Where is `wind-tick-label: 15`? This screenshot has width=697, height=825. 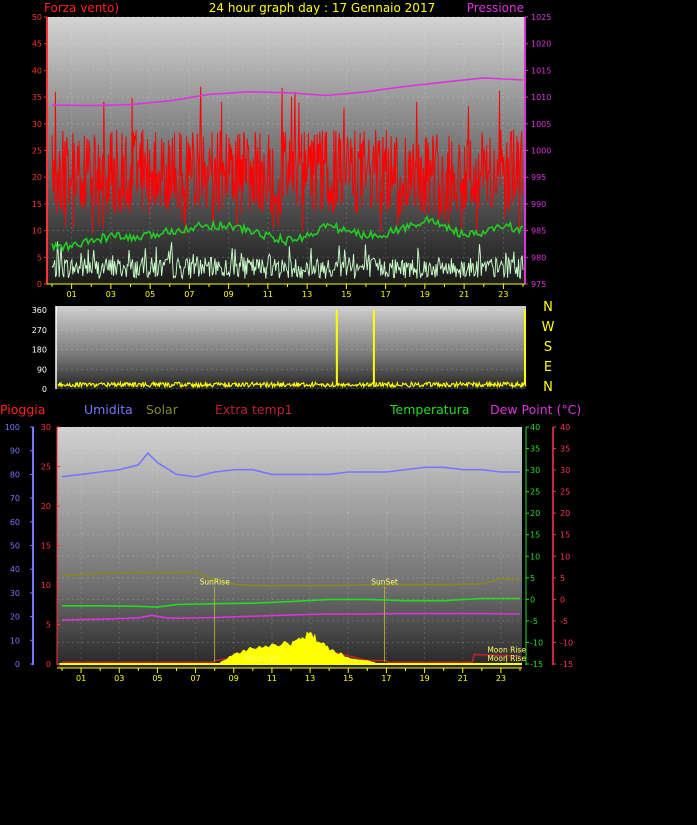
wind-tick-label: 15 is located at coordinates (37, 204).